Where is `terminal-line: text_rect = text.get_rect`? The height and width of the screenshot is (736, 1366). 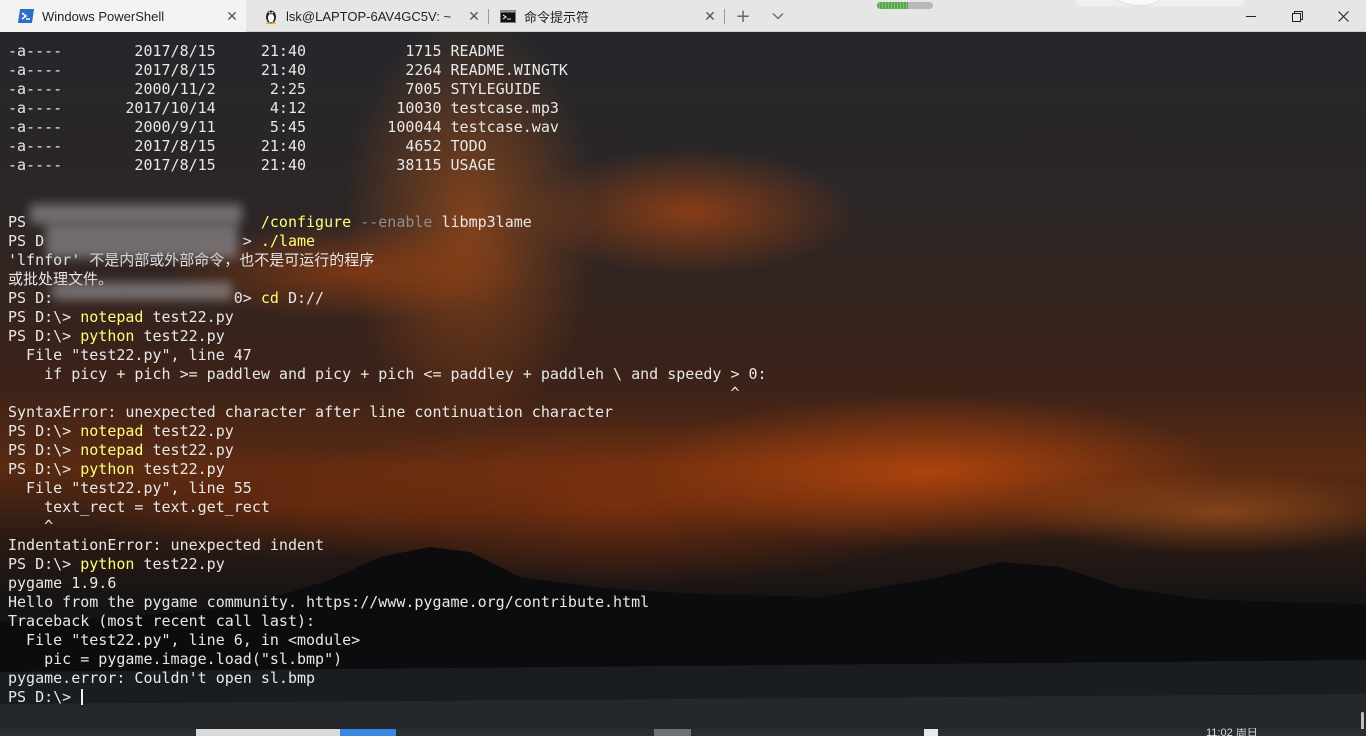 terminal-line: text_rect = text.get_rect is located at coordinates (387, 507).